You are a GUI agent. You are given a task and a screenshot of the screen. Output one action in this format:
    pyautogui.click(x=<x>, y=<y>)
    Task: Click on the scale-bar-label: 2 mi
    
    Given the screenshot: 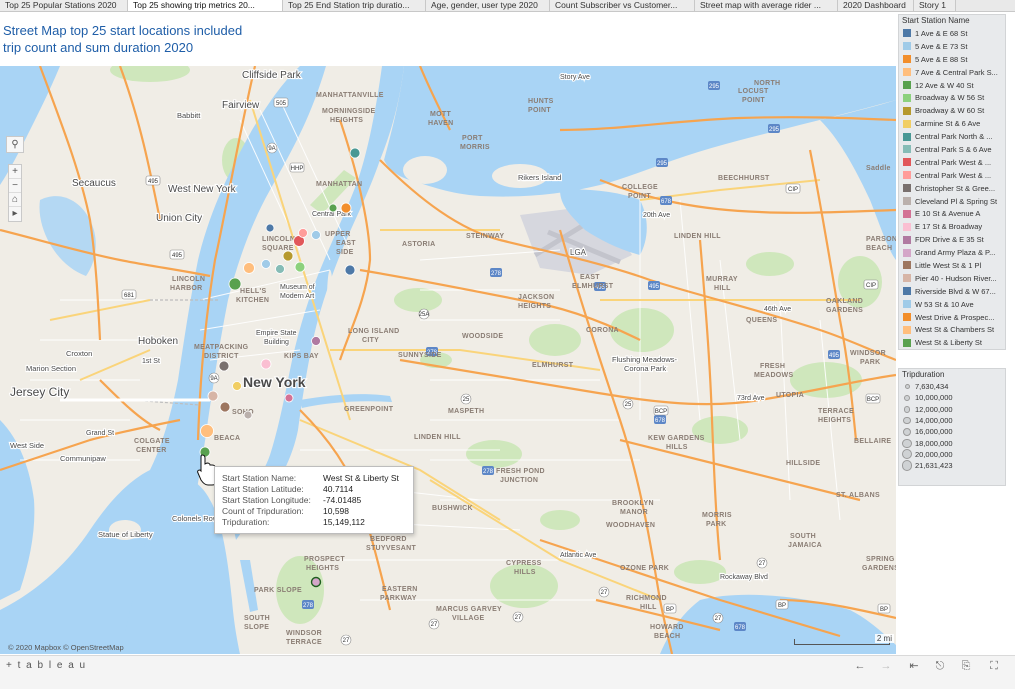 What is the action you would take?
    pyautogui.click(x=884, y=638)
    